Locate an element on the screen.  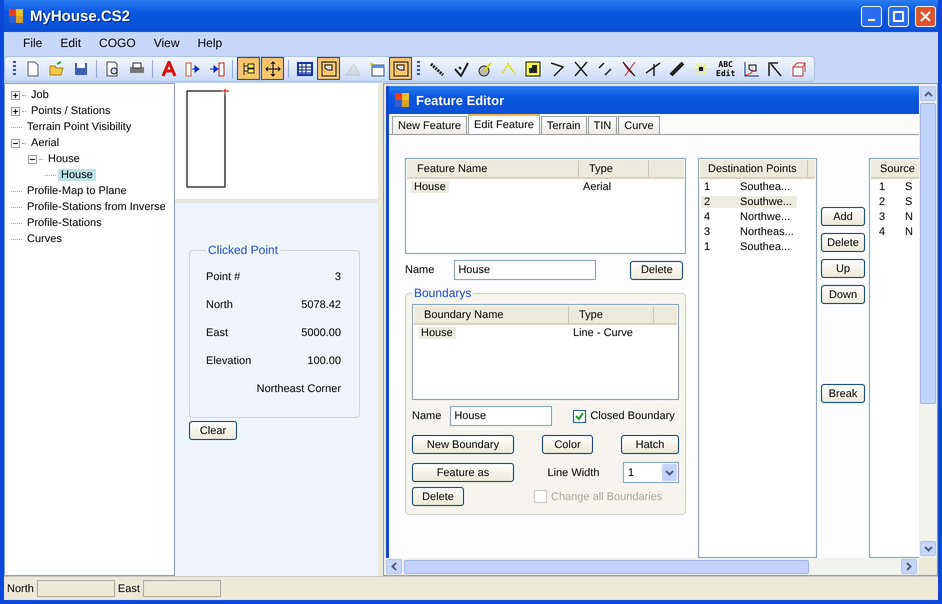
field-label: North is located at coordinates (219, 305).